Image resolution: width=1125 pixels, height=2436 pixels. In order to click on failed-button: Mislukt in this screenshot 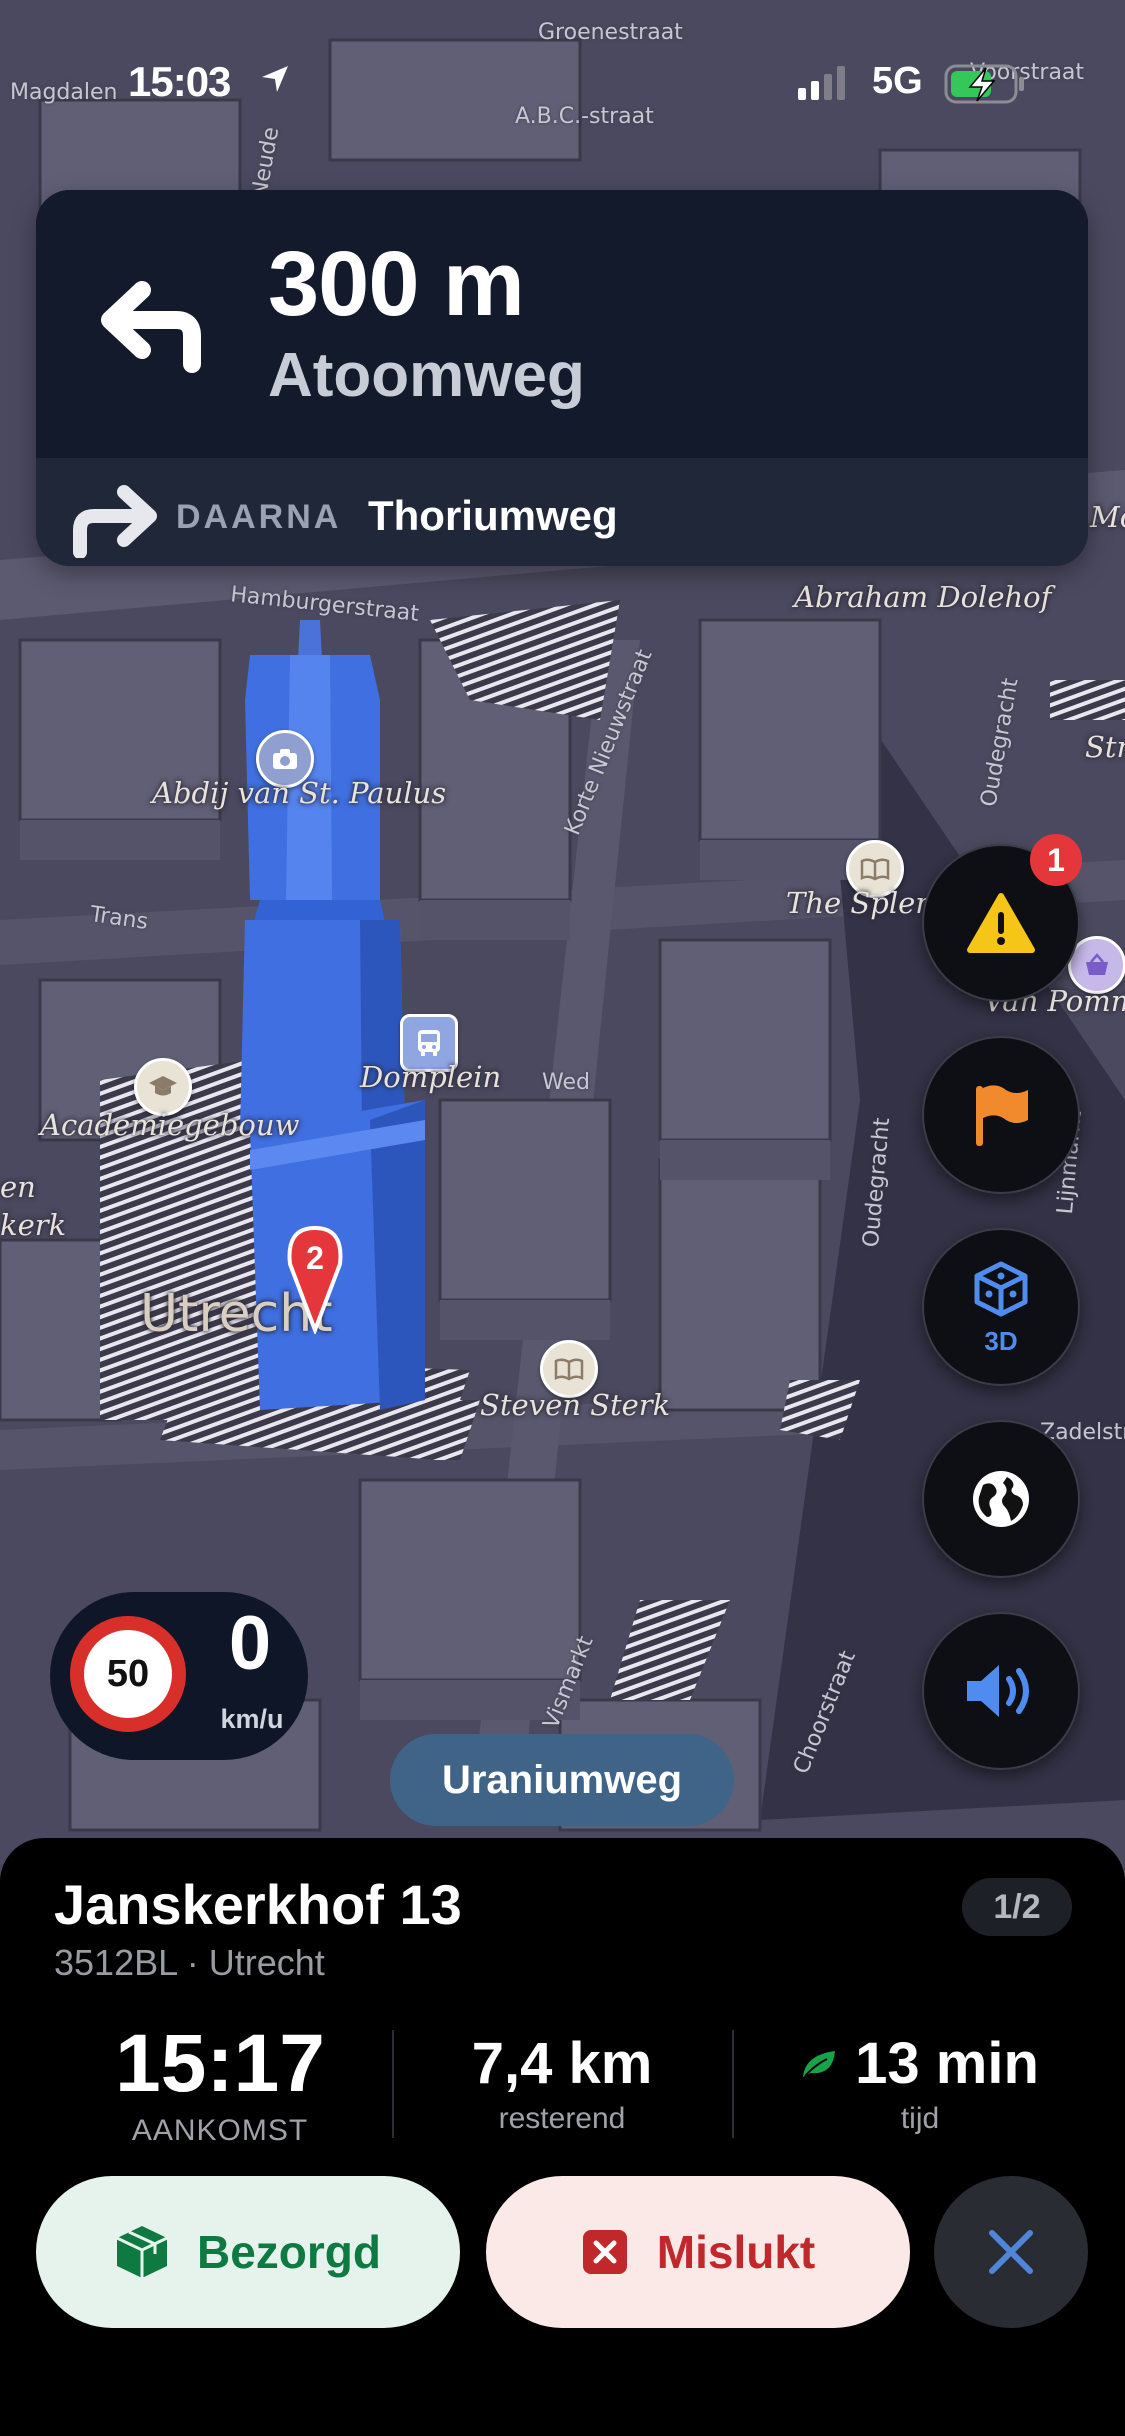, I will do `click(698, 2252)`.